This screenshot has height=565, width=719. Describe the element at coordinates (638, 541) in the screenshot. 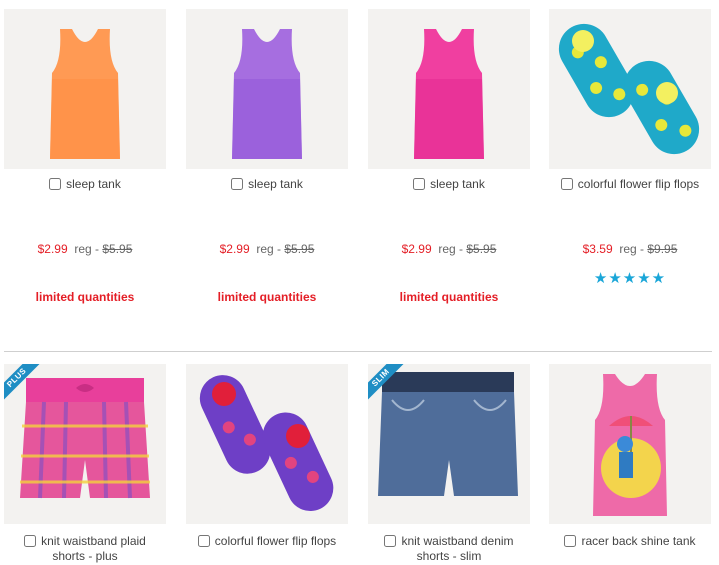

I see `product-name: racer back shine tank` at that location.